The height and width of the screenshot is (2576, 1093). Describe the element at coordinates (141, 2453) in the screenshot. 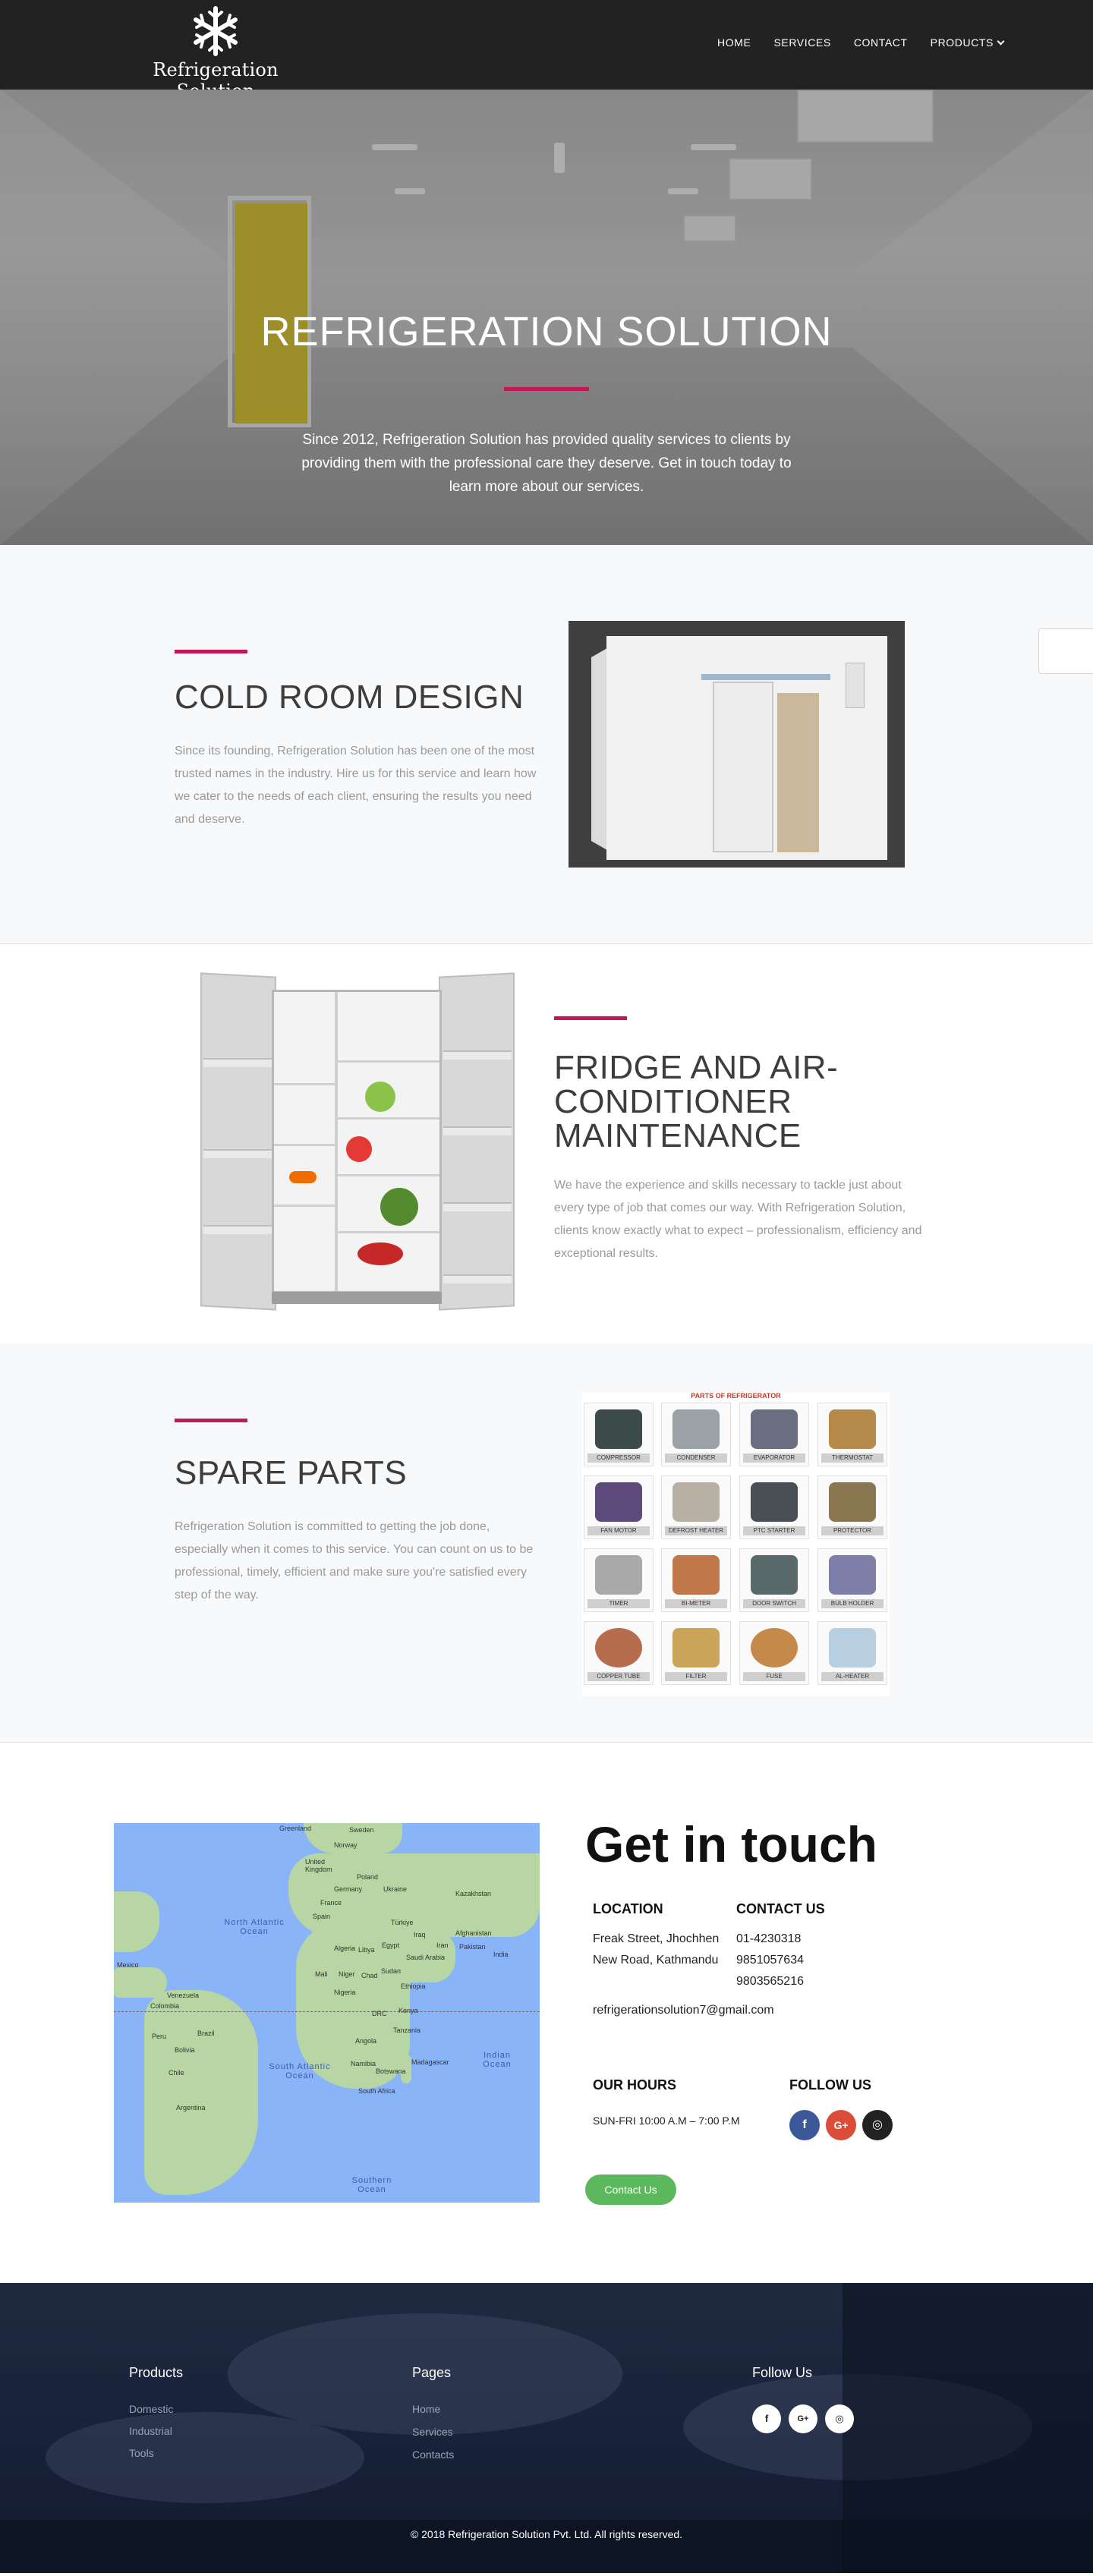

I see `footer-product-link: Tools` at that location.